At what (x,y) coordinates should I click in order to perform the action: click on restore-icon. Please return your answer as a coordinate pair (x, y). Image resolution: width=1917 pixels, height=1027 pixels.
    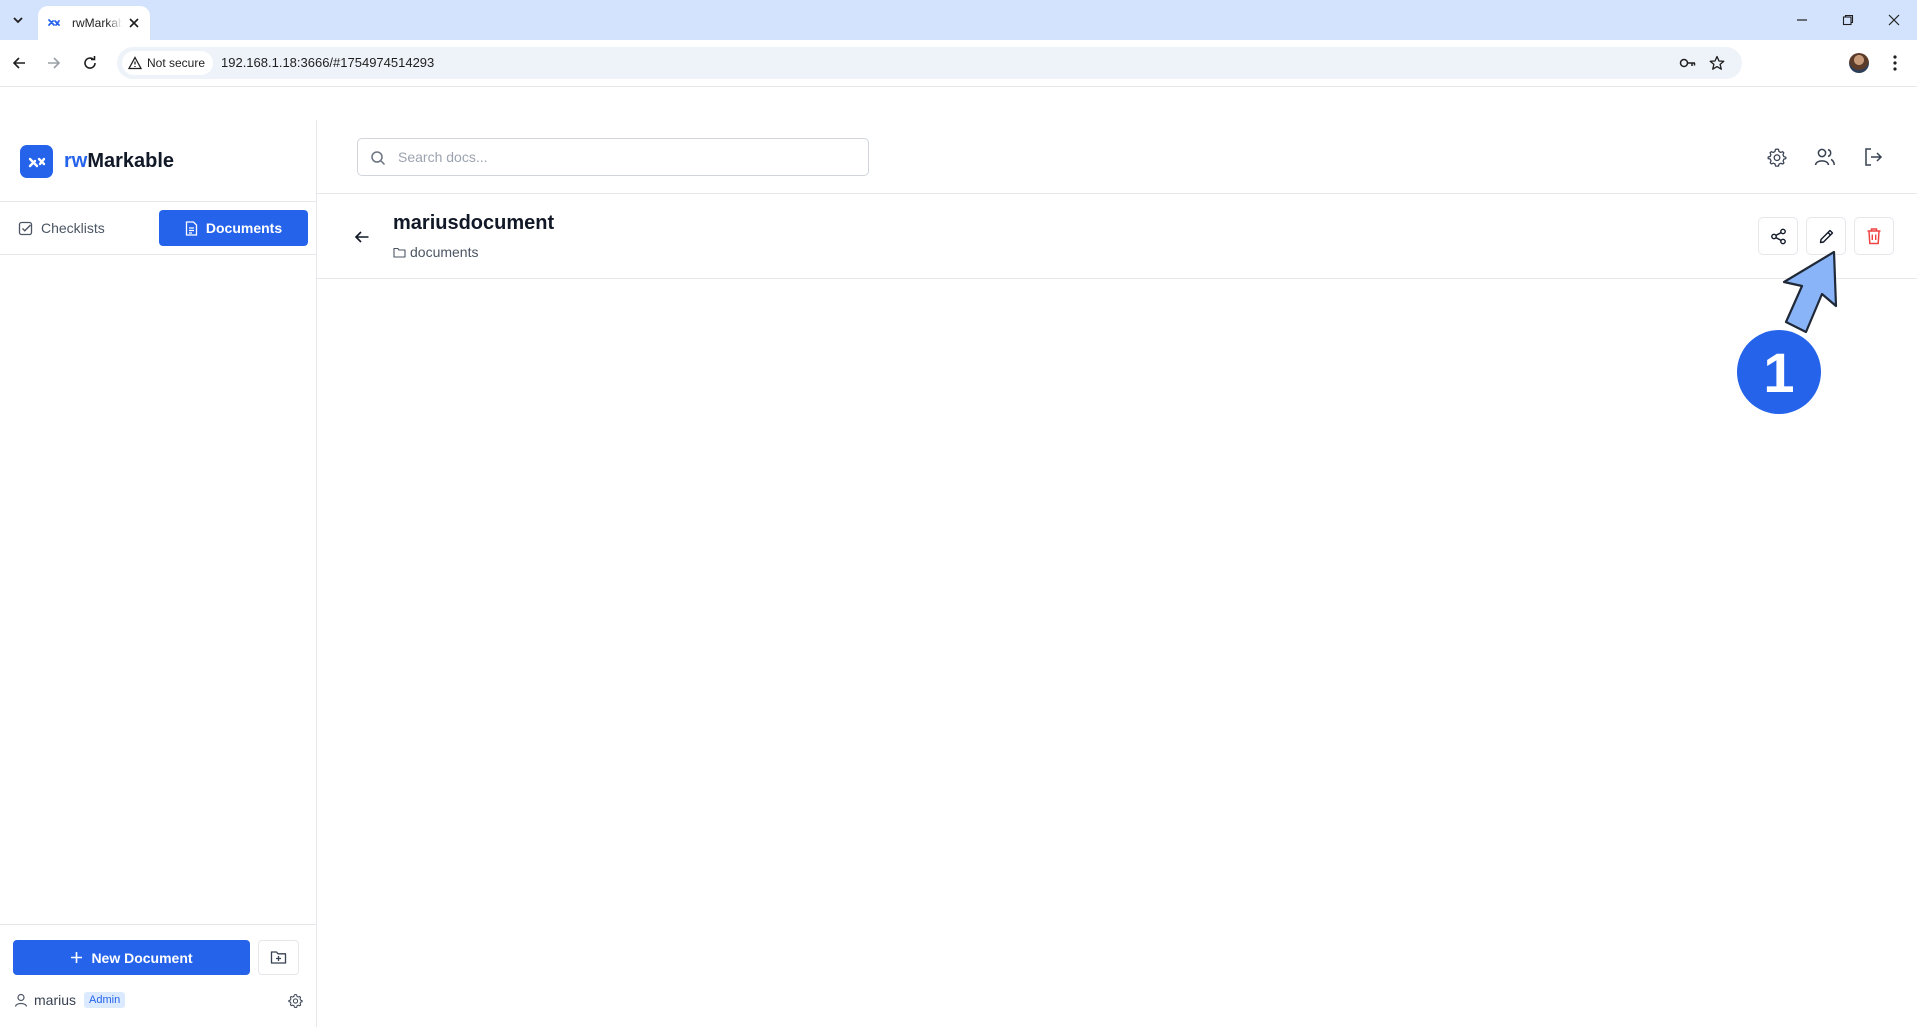
    Looking at the image, I should click on (1848, 20).